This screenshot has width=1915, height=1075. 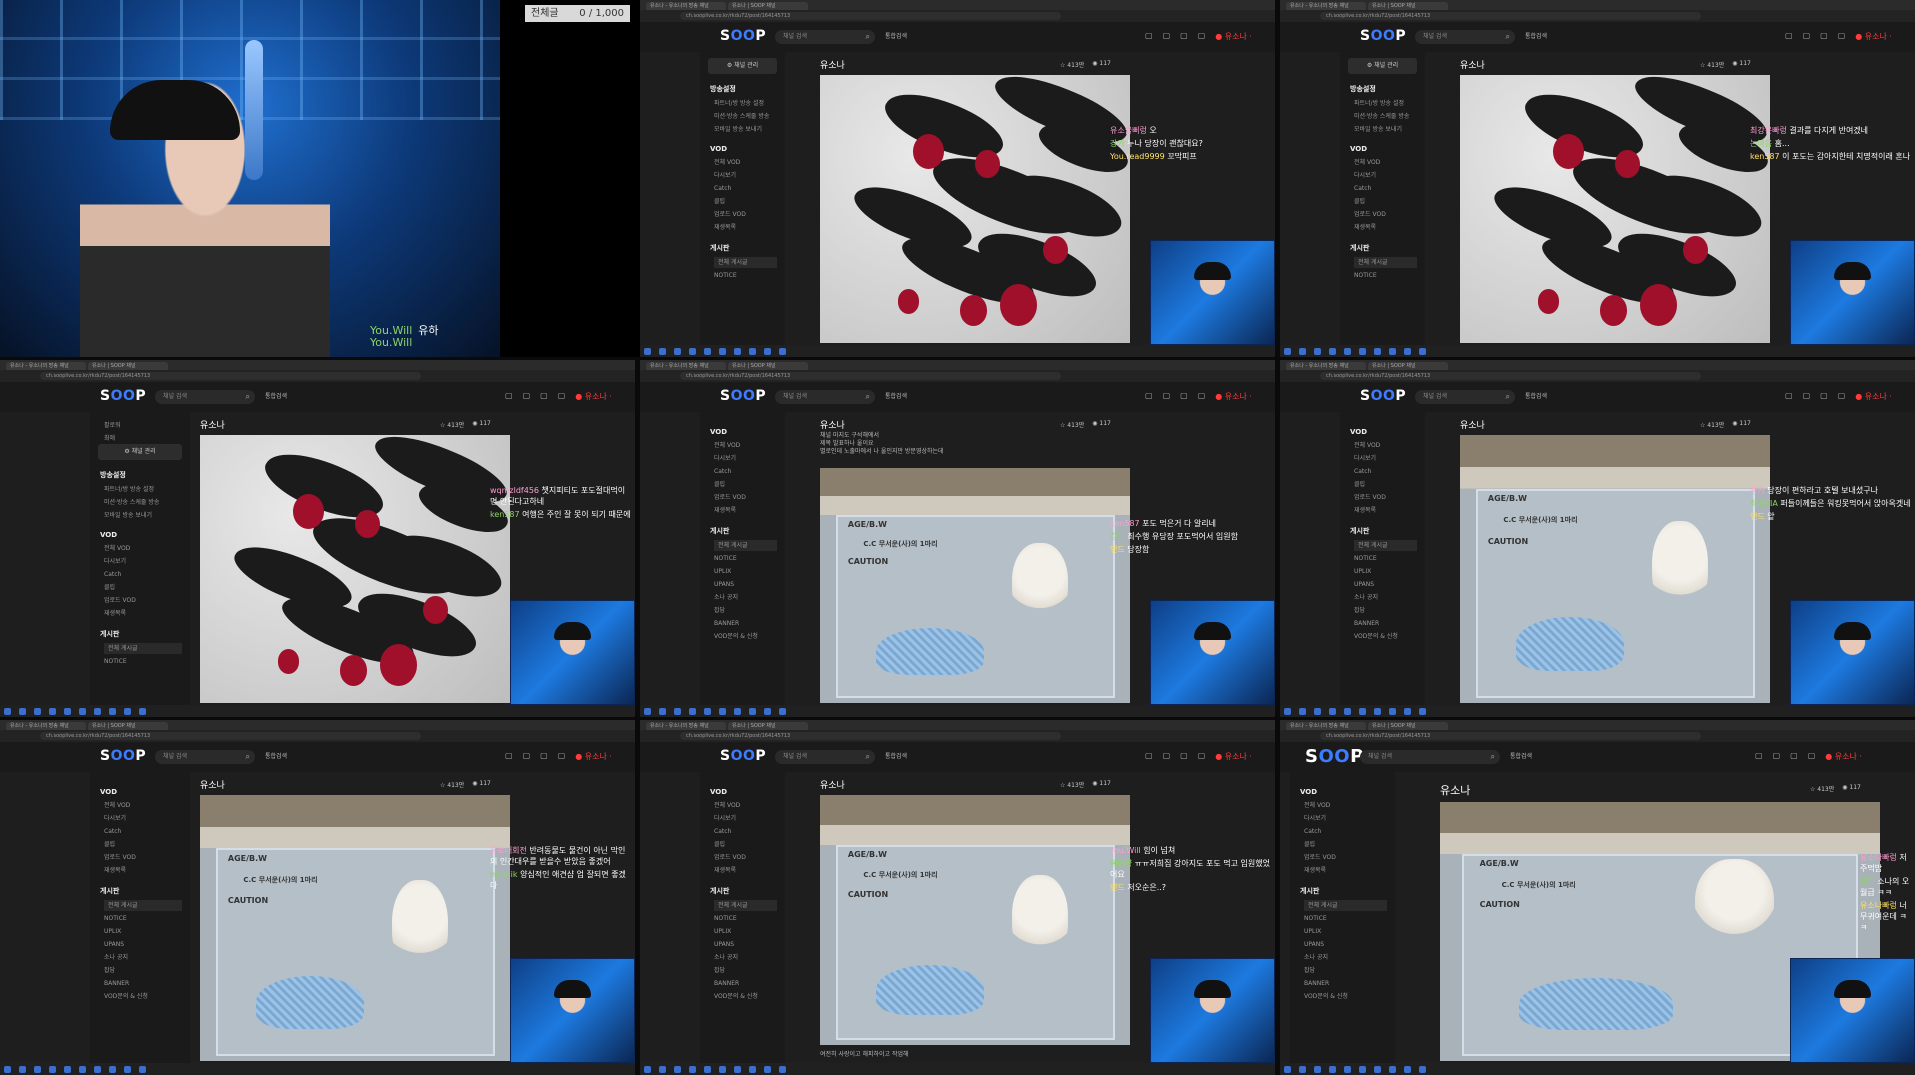 I want to click on search-input: 채널 검색 ⌕, so click(x=1465, y=37).